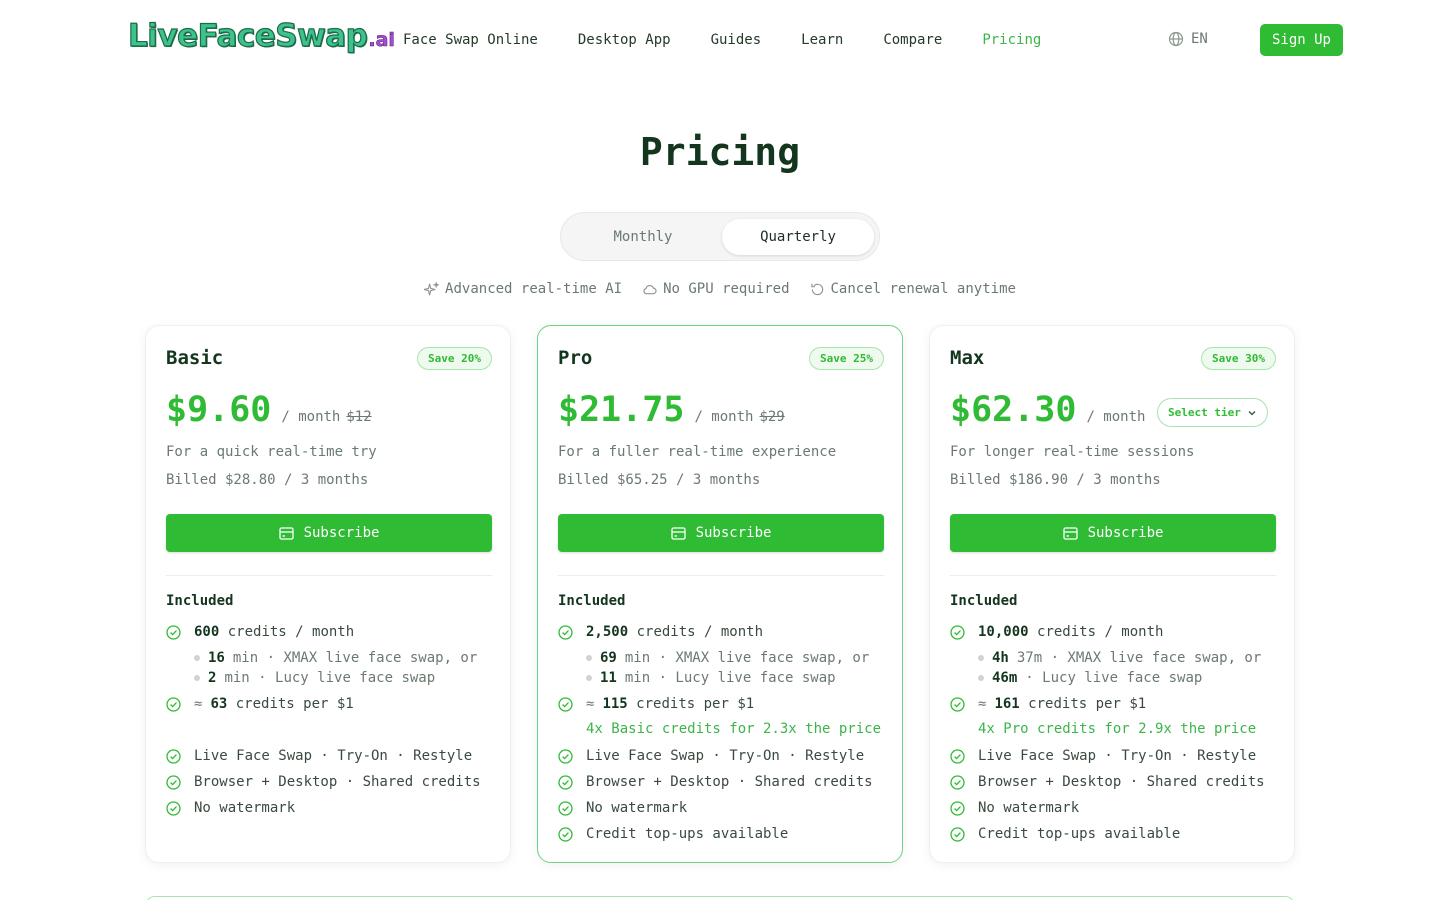 The height and width of the screenshot is (900, 1440). Describe the element at coordinates (219, 704) in the screenshot. I see `per-dollar-value: 63` at that location.